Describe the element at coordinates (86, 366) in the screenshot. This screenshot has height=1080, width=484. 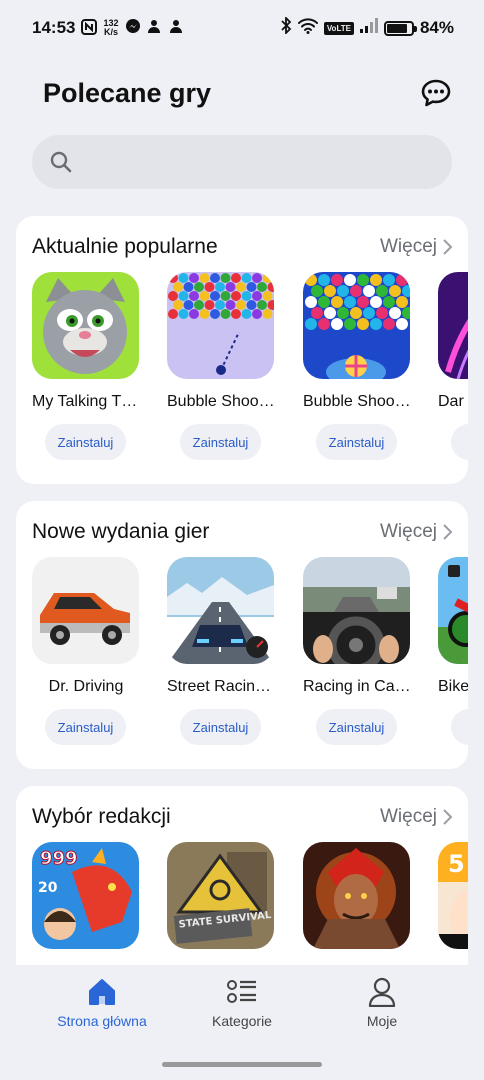
I see `app-card: My Talking T… Zainstaluj` at that location.